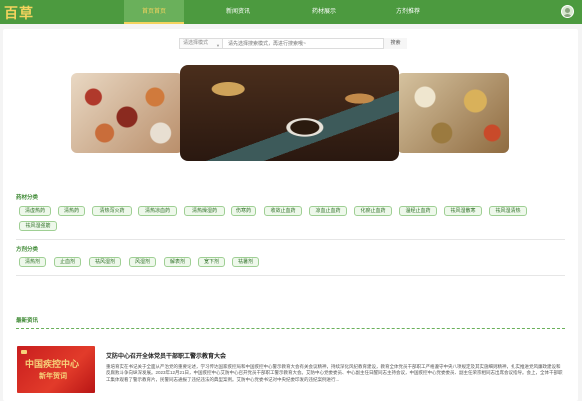 The image size is (582, 401). What do you see at coordinates (289, 113) in the screenshot?
I see `carousel-image-center` at bounding box center [289, 113].